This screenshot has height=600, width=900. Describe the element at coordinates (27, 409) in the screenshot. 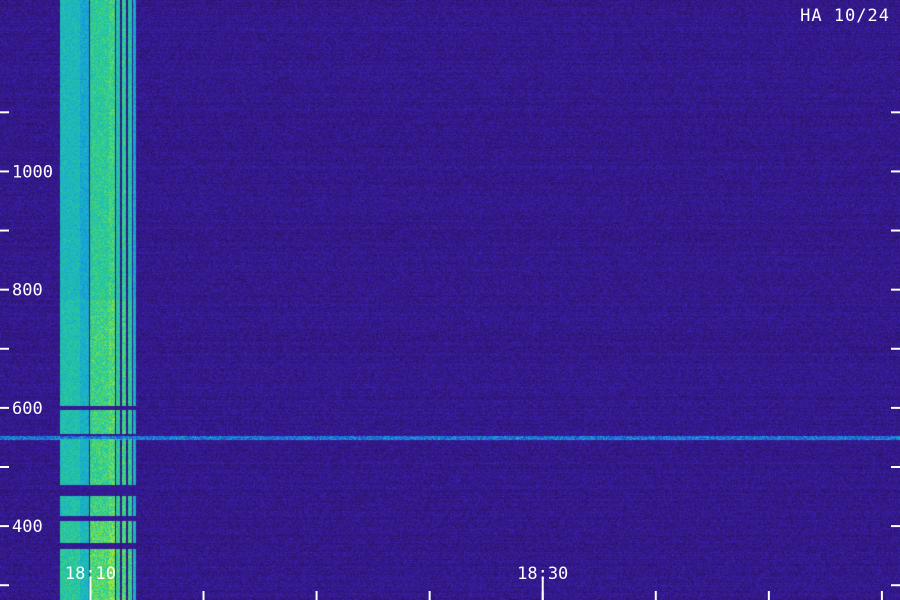

I see `y-tick-label: 600` at that location.